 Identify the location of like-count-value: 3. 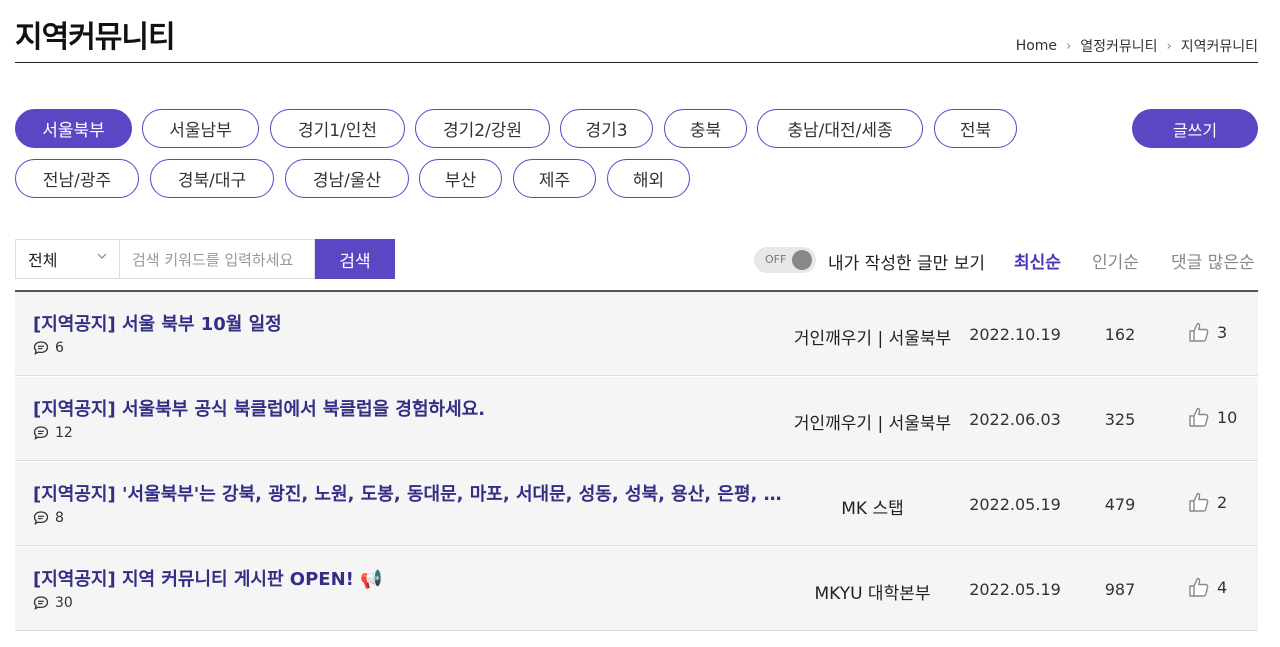
(1222, 332).